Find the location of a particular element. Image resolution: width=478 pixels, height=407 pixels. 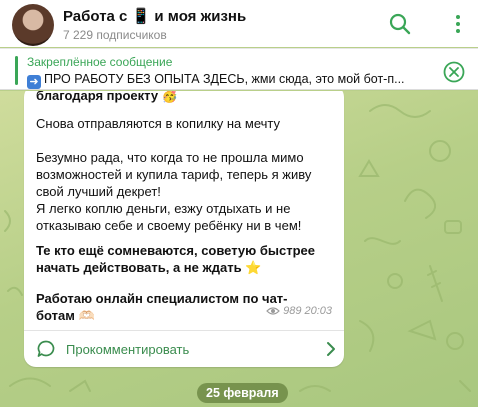

close-circle-icon is located at coordinates (454, 72).